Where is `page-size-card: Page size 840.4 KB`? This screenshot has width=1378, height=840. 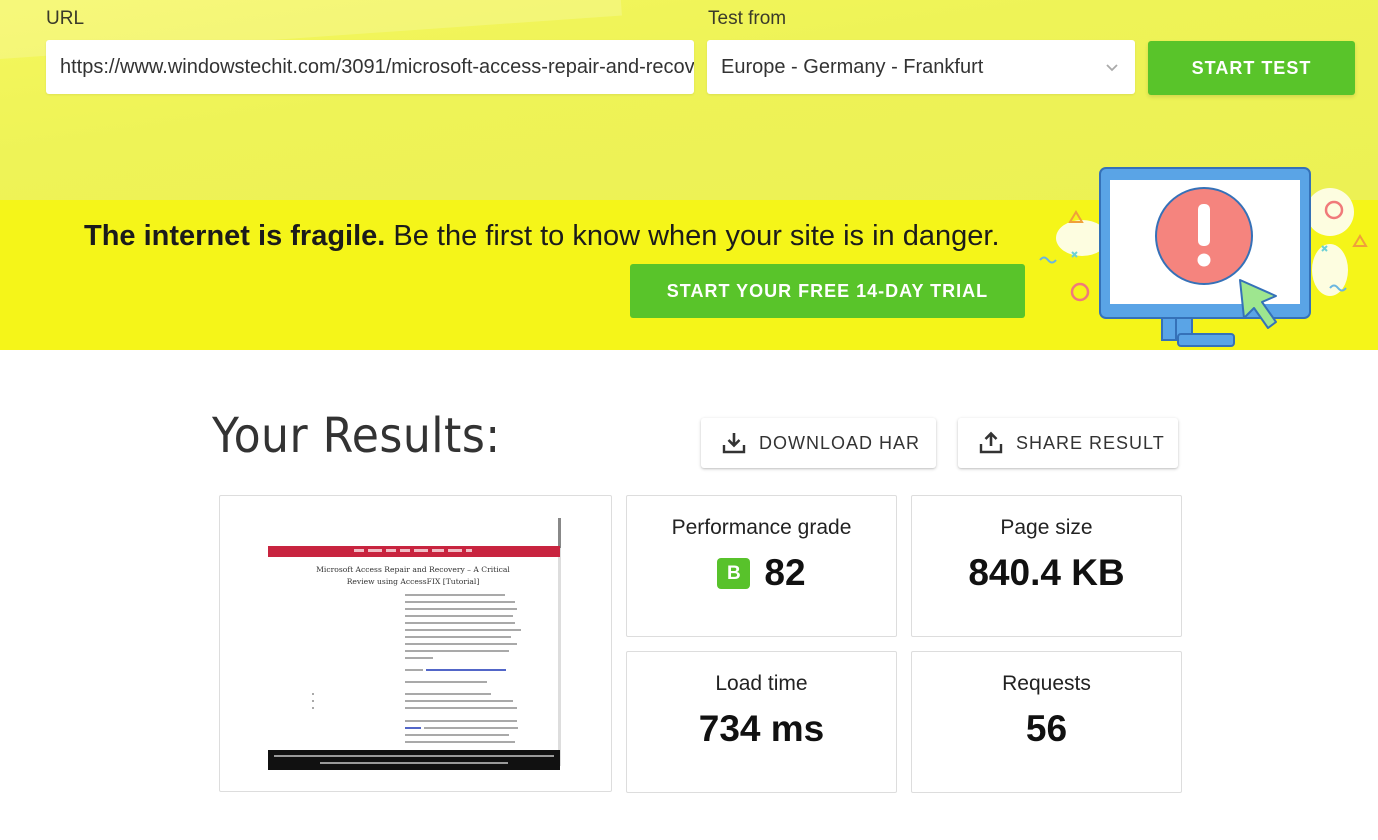
page-size-card: Page size 840.4 KB is located at coordinates (1046, 566).